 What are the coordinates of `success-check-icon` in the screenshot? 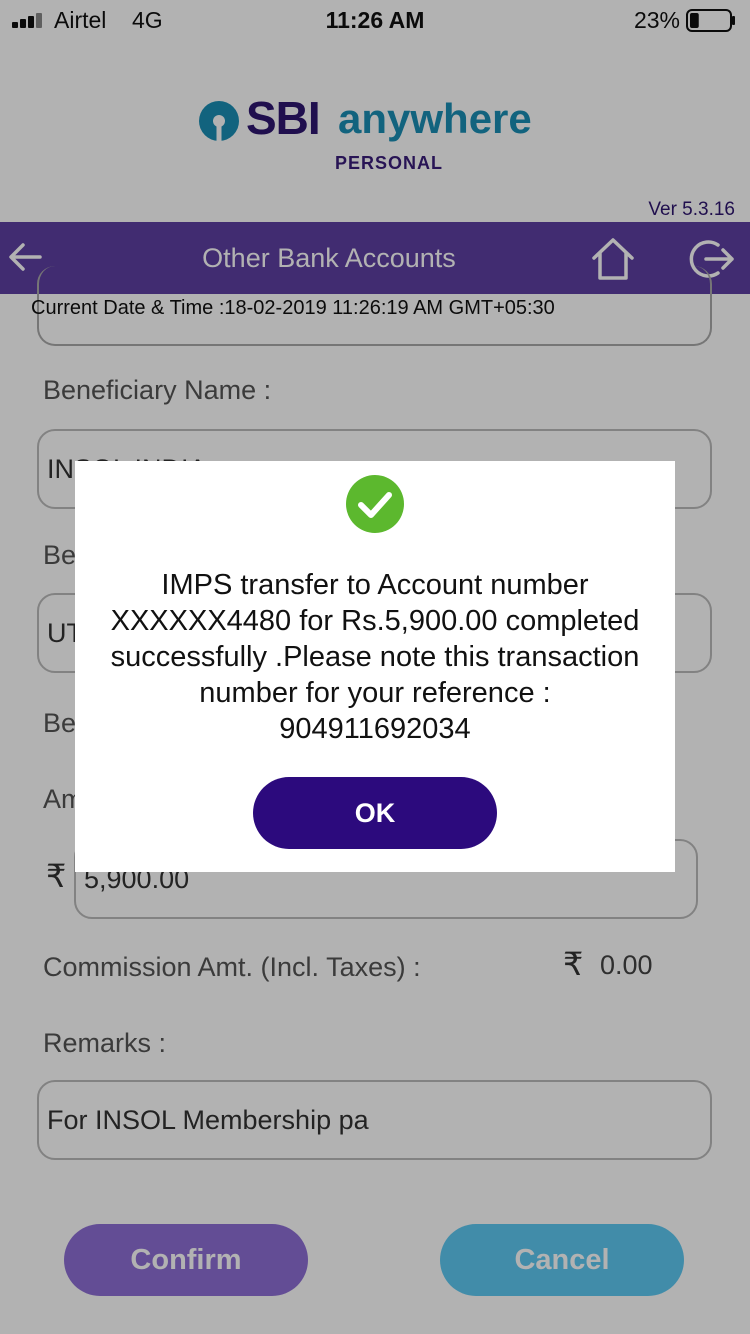 It's located at (375, 504).